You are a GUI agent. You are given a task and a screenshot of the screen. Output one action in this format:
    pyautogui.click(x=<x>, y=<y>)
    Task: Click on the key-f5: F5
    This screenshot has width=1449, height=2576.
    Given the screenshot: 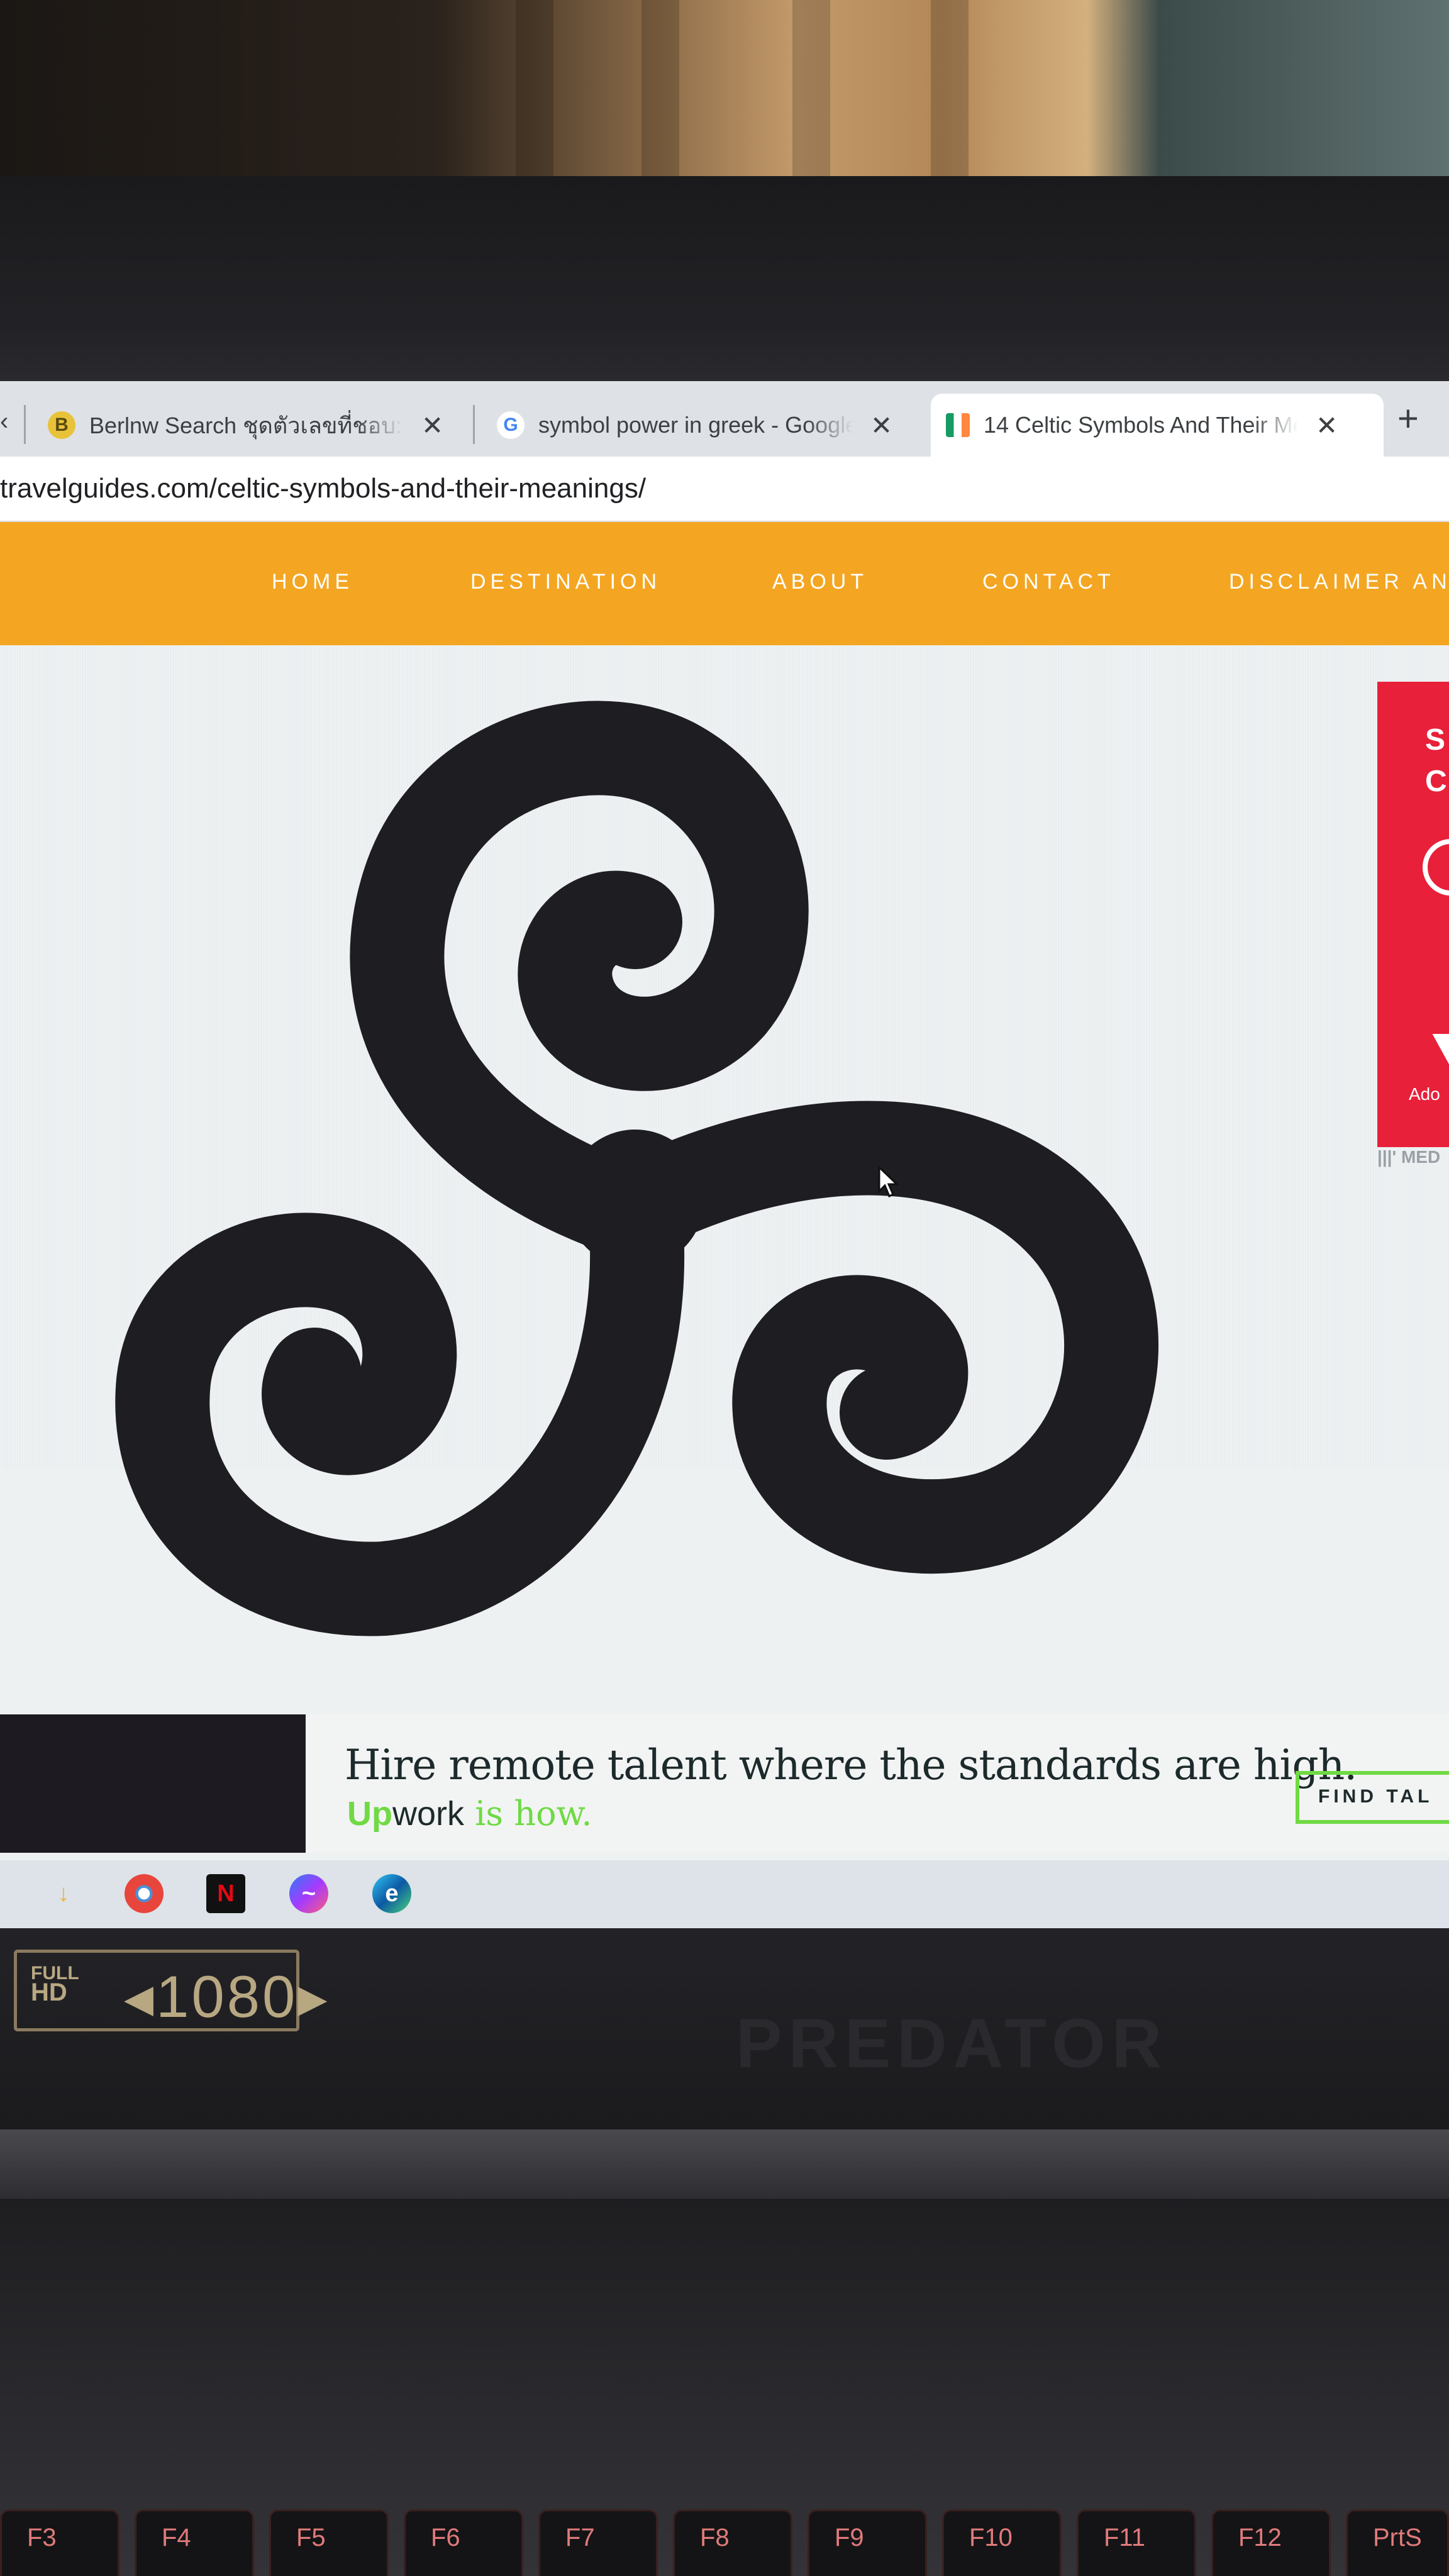 What is the action you would take?
    pyautogui.click(x=329, y=2542)
    